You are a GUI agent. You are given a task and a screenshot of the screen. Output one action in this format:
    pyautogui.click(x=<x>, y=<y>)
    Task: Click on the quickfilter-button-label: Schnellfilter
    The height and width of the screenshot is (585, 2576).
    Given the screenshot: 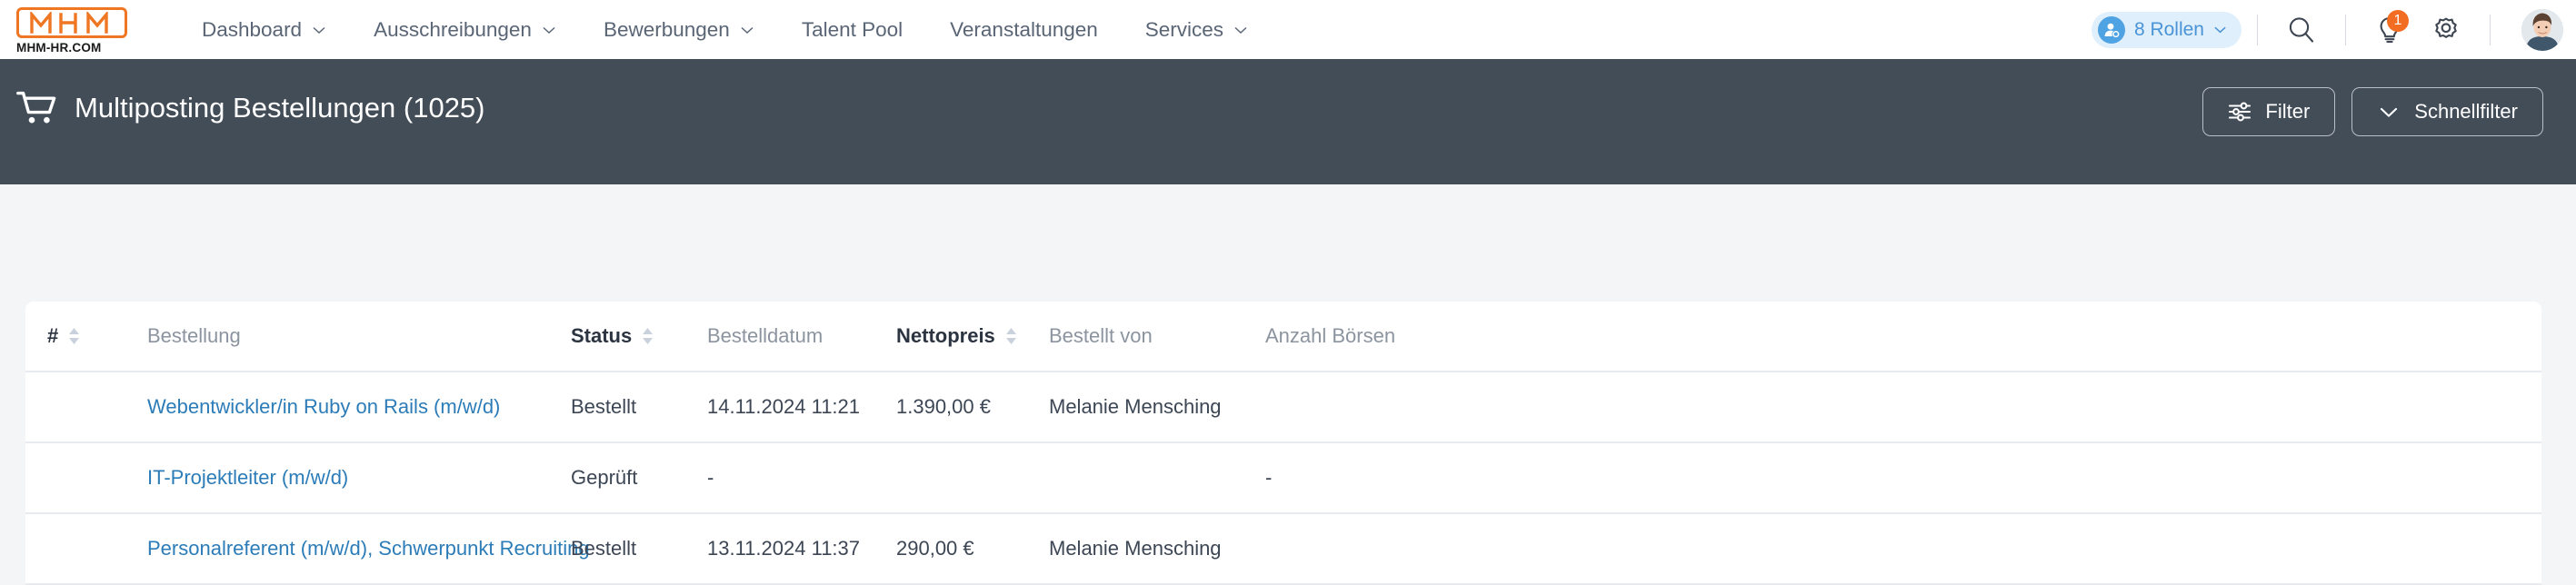 What is the action you would take?
    pyautogui.click(x=2466, y=112)
    